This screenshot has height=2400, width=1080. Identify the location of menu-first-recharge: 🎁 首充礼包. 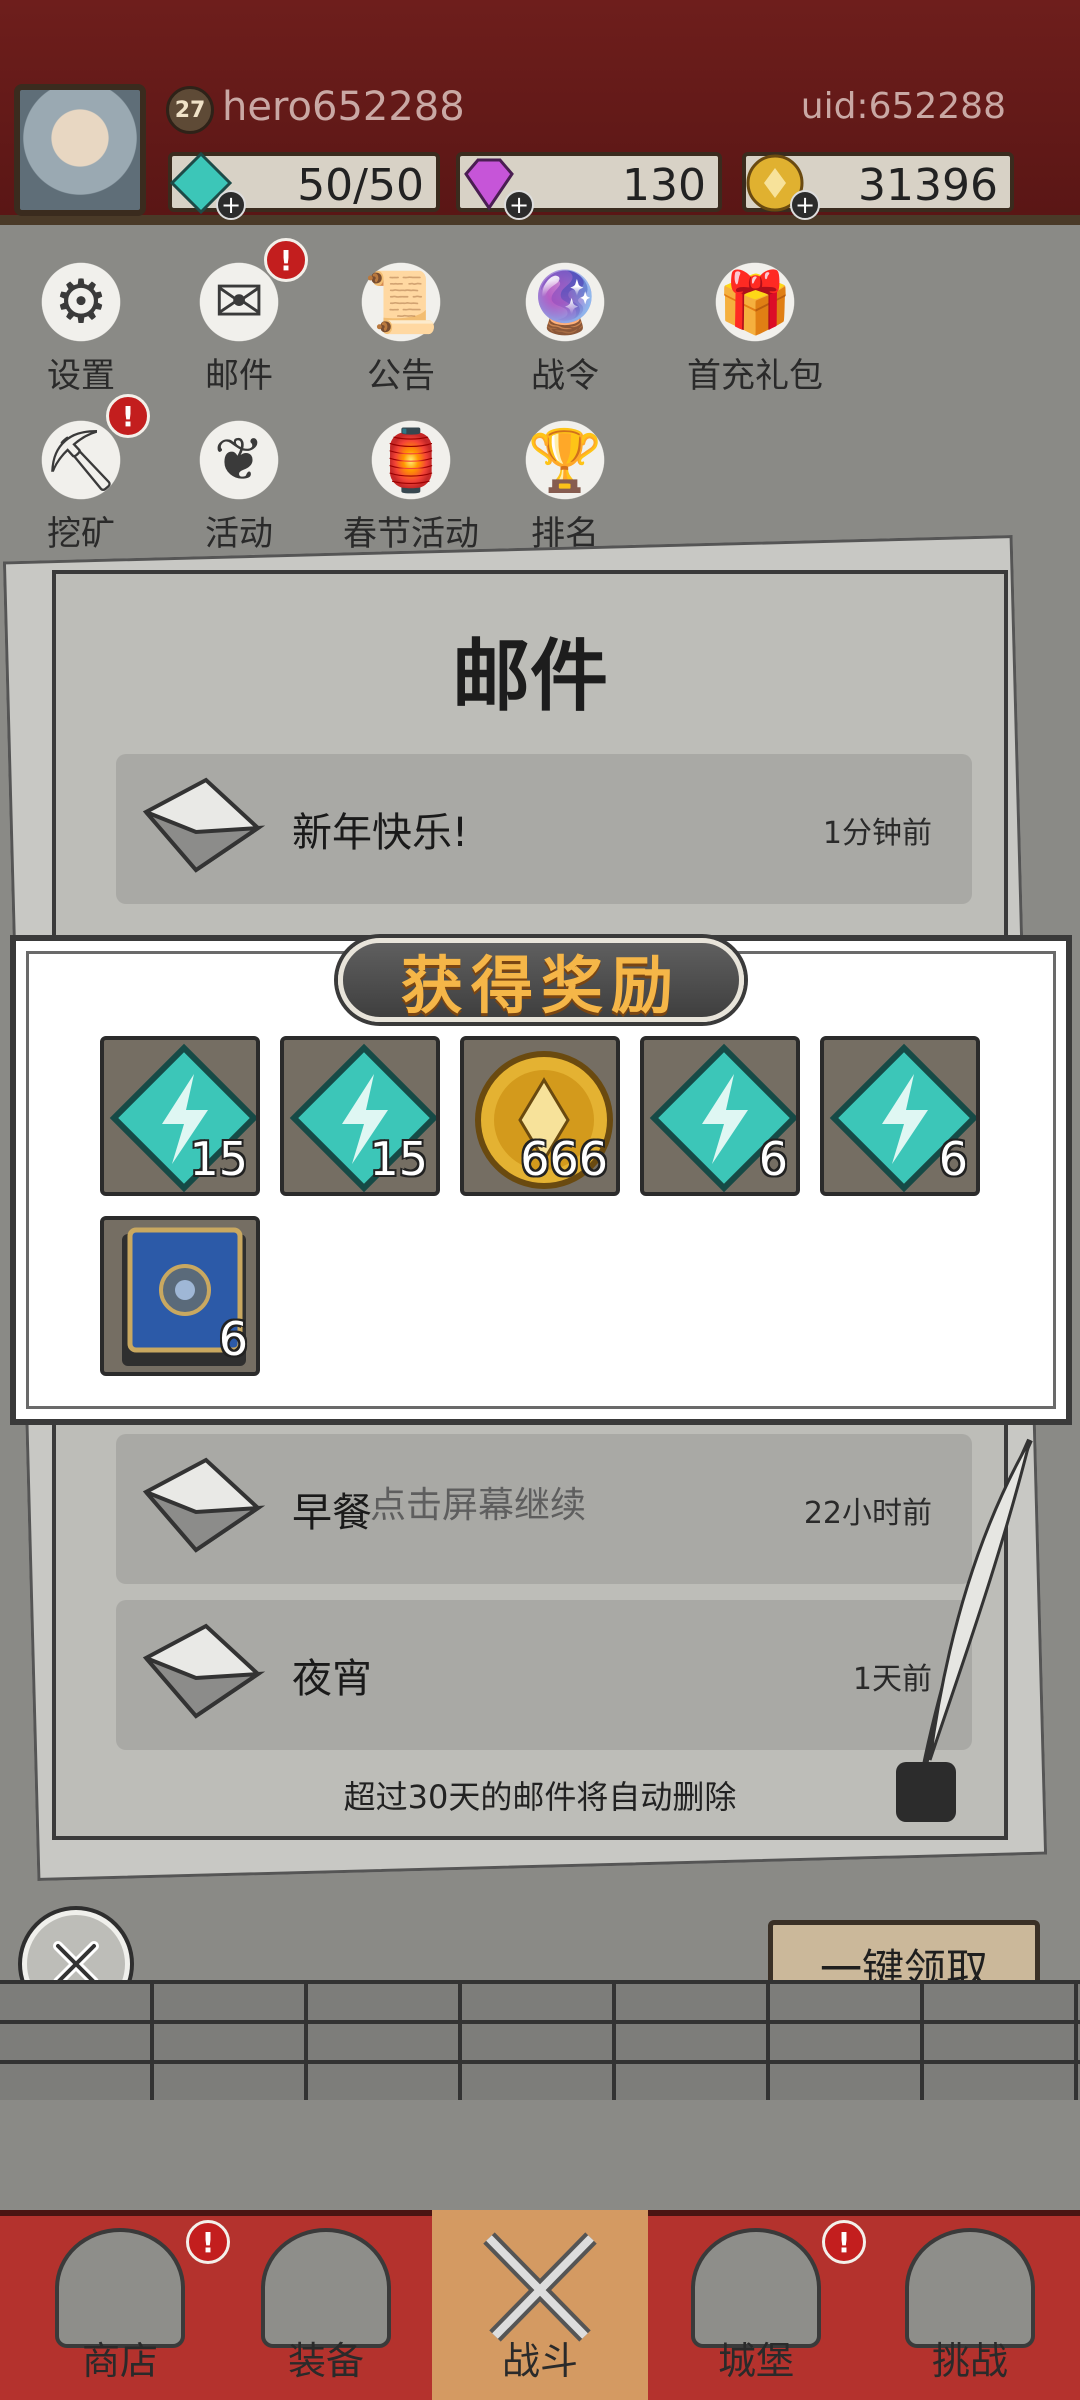
(755, 324).